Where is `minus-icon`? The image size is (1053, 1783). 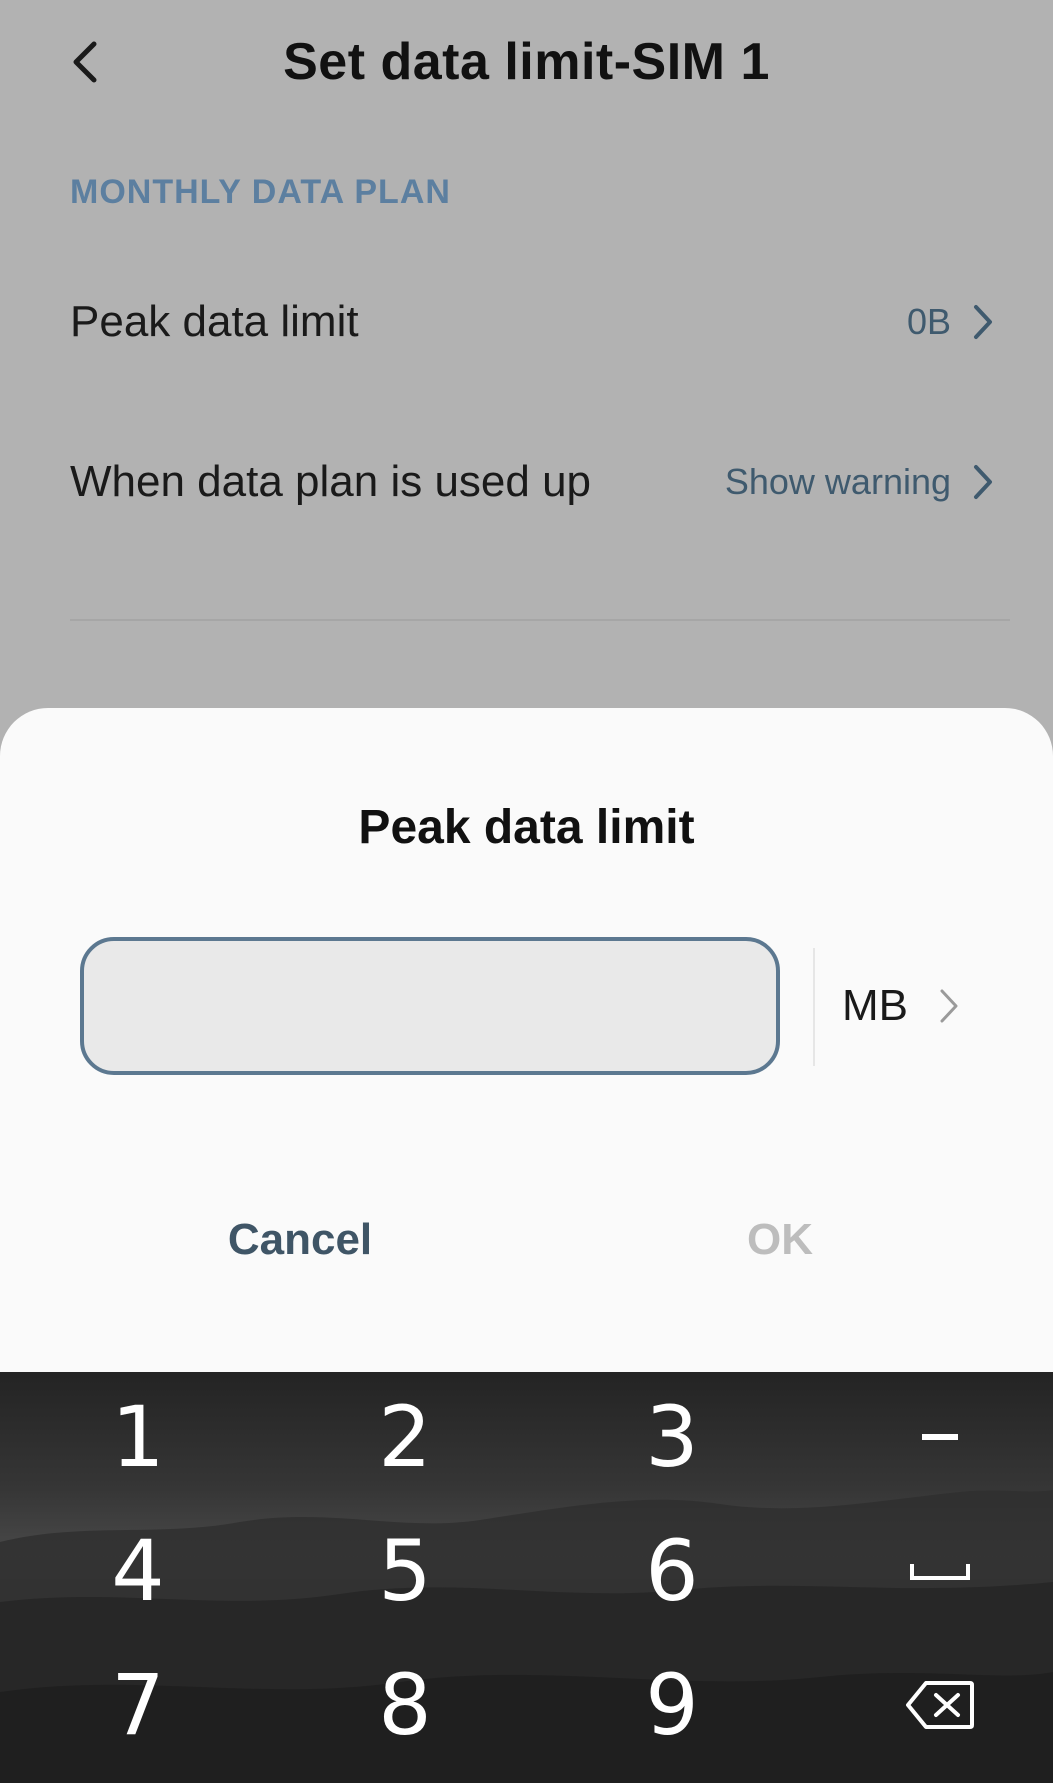 minus-icon is located at coordinates (940, 1437).